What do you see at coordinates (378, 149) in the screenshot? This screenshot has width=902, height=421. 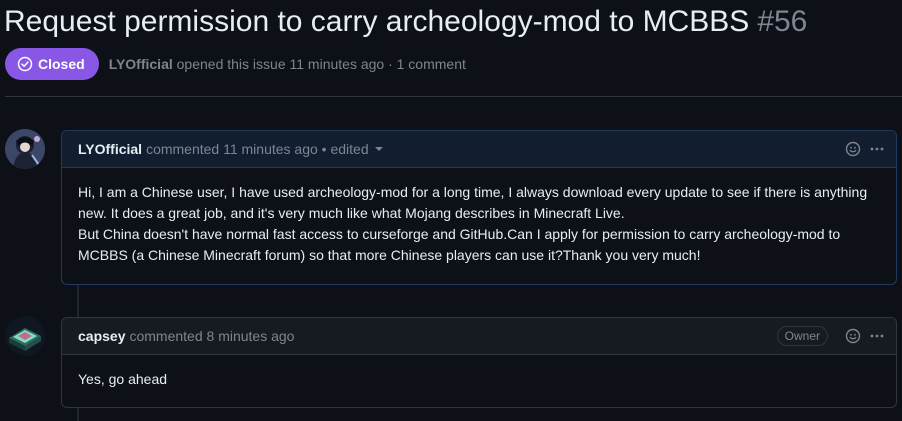 I see `triangle-down-icon` at bounding box center [378, 149].